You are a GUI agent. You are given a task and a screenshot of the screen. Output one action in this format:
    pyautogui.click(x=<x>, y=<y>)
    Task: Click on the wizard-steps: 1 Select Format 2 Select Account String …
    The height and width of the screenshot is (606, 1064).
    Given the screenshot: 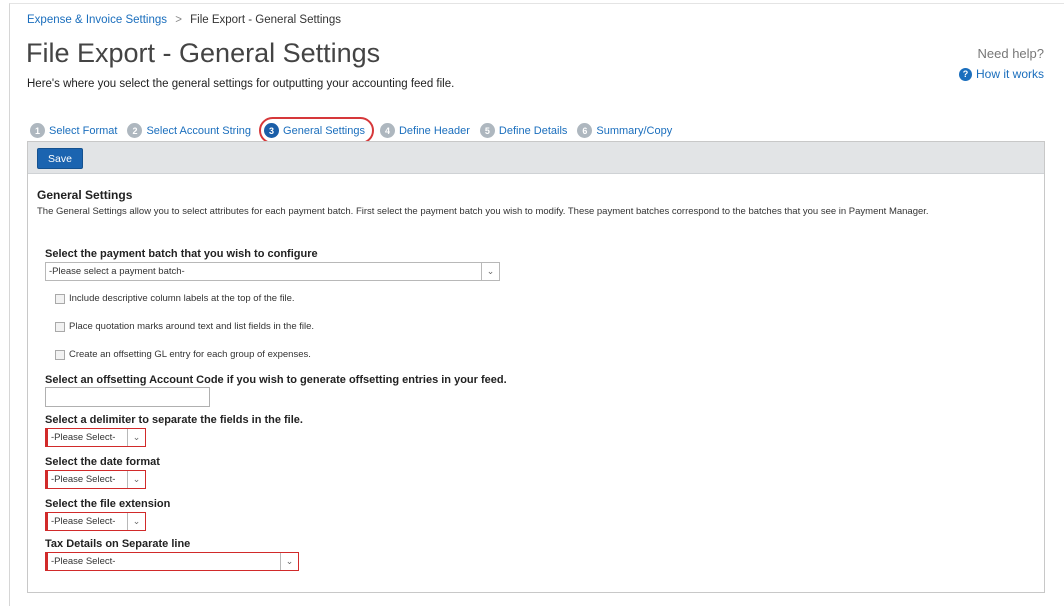 What is the action you would take?
    pyautogui.click(x=356, y=130)
    